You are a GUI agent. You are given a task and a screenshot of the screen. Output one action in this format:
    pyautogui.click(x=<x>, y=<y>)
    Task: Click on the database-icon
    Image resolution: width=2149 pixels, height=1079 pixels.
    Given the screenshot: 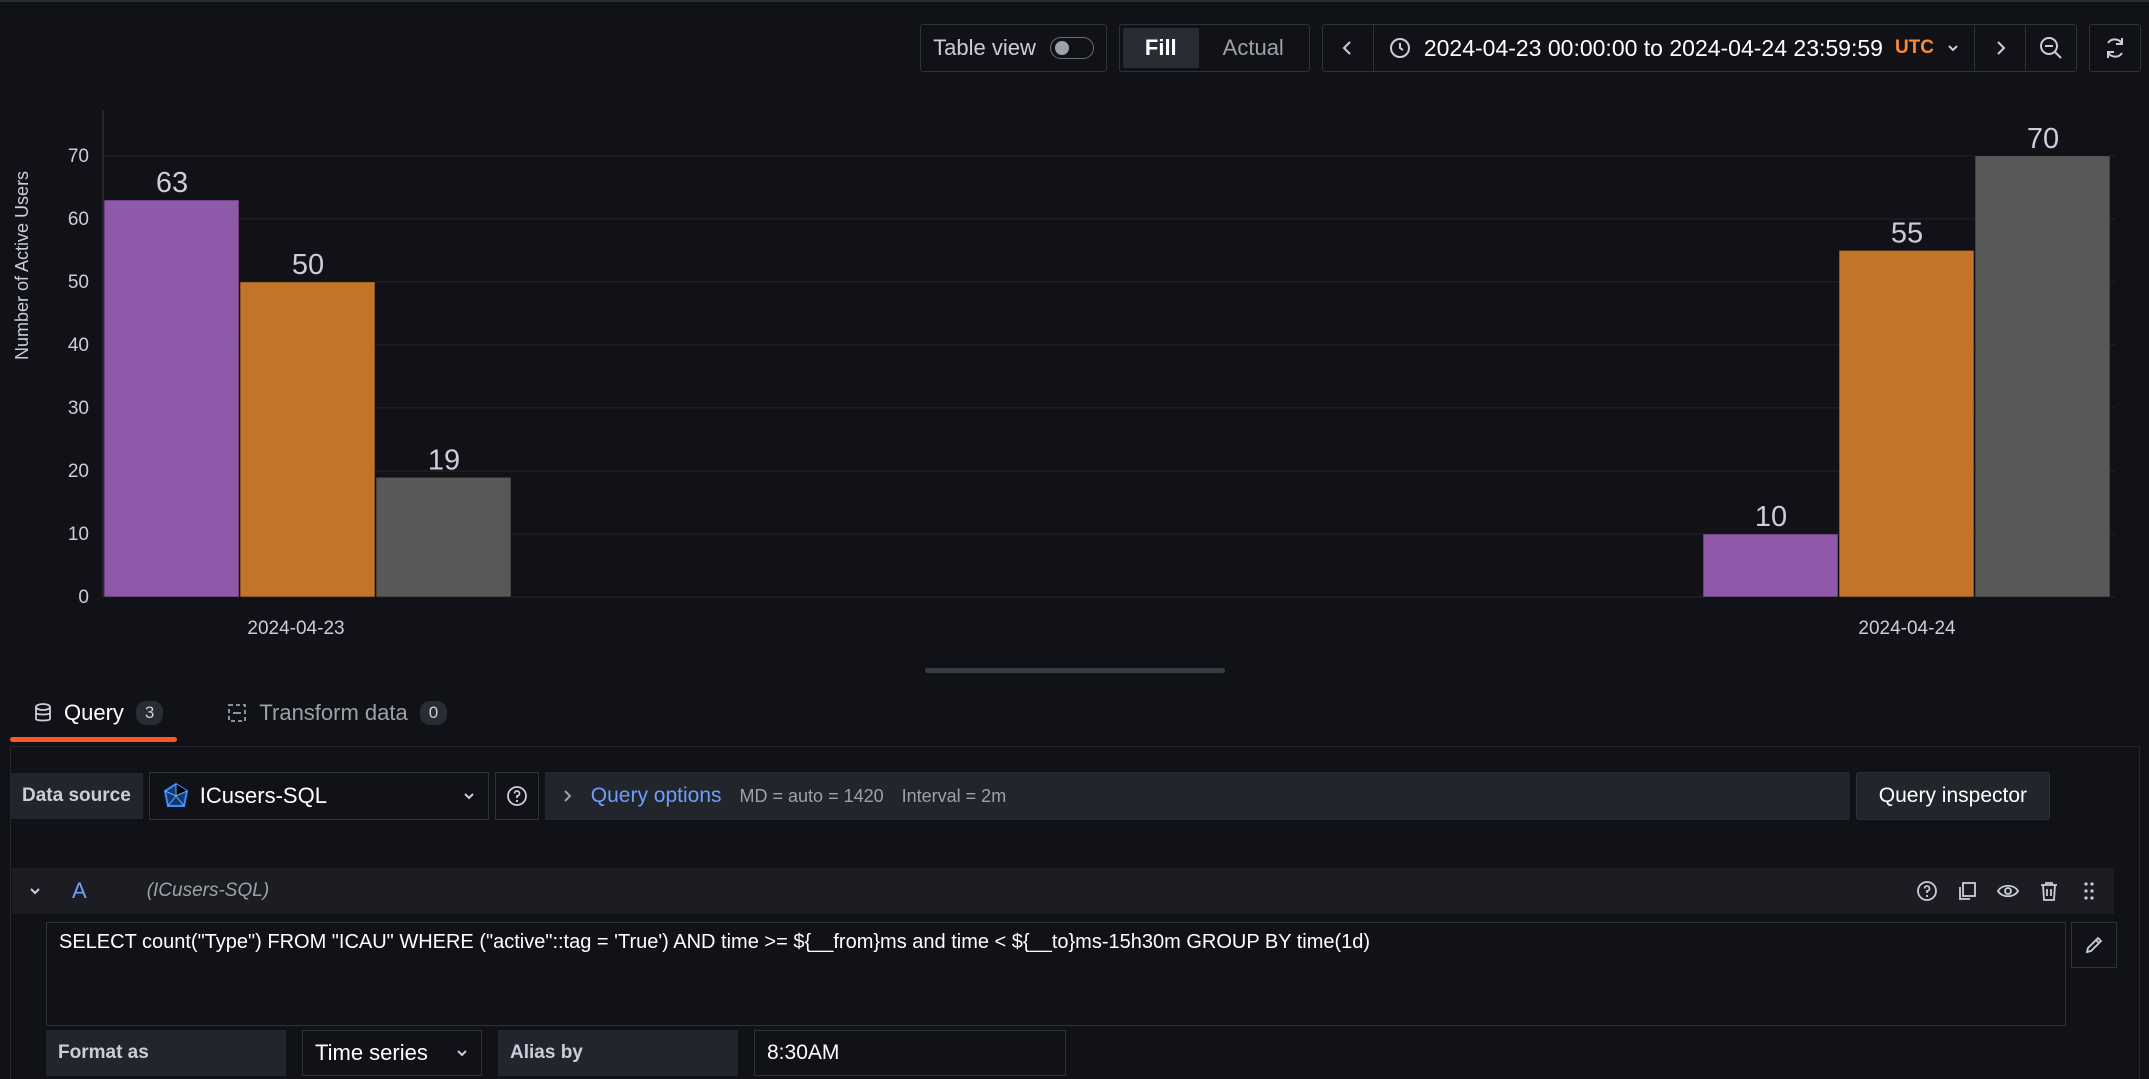 What is the action you would take?
    pyautogui.click(x=43, y=712)
    